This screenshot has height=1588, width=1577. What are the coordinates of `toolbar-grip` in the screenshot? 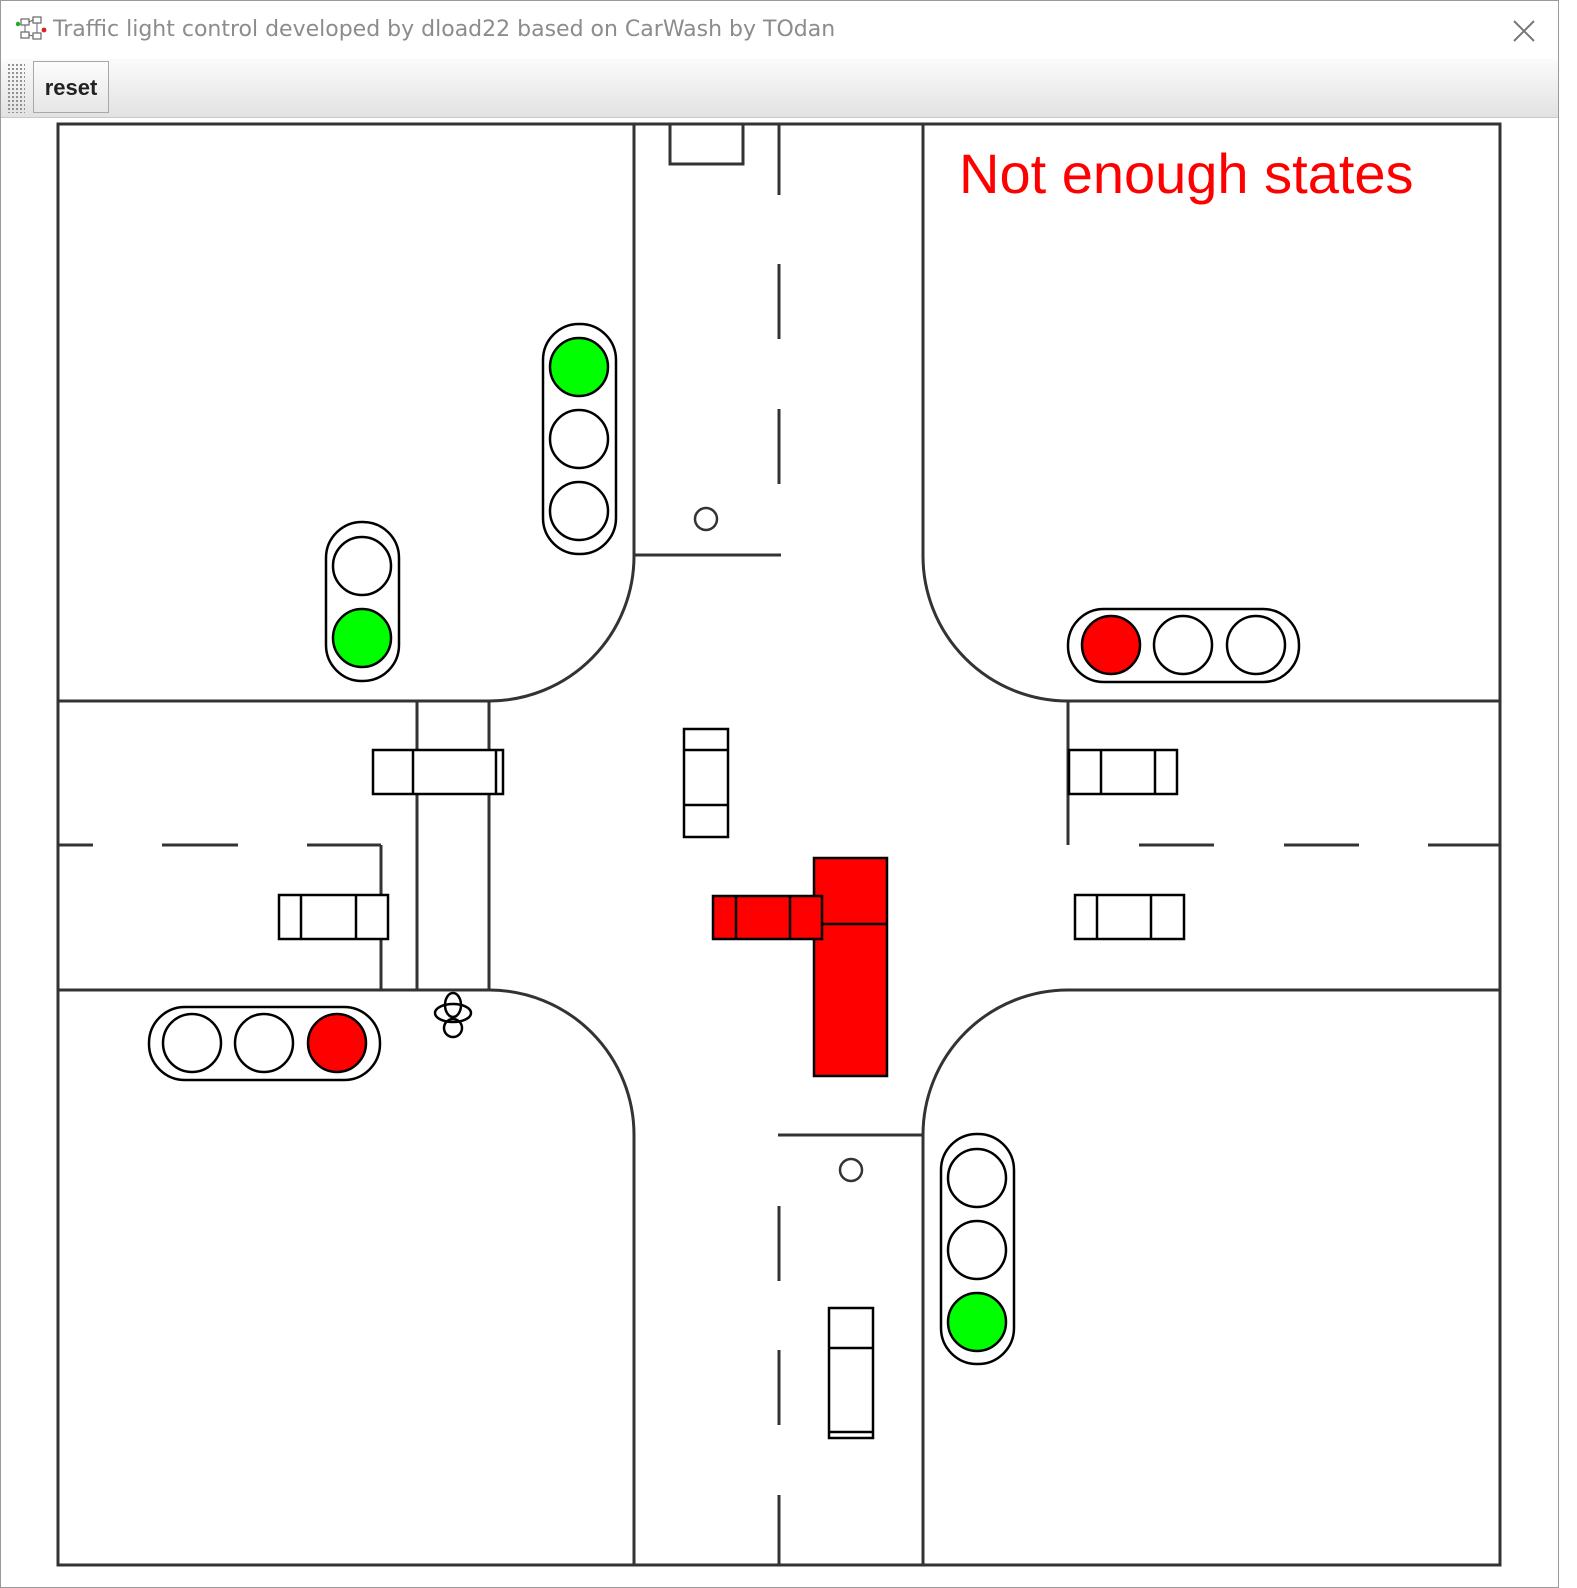 It's located at (16, 88).